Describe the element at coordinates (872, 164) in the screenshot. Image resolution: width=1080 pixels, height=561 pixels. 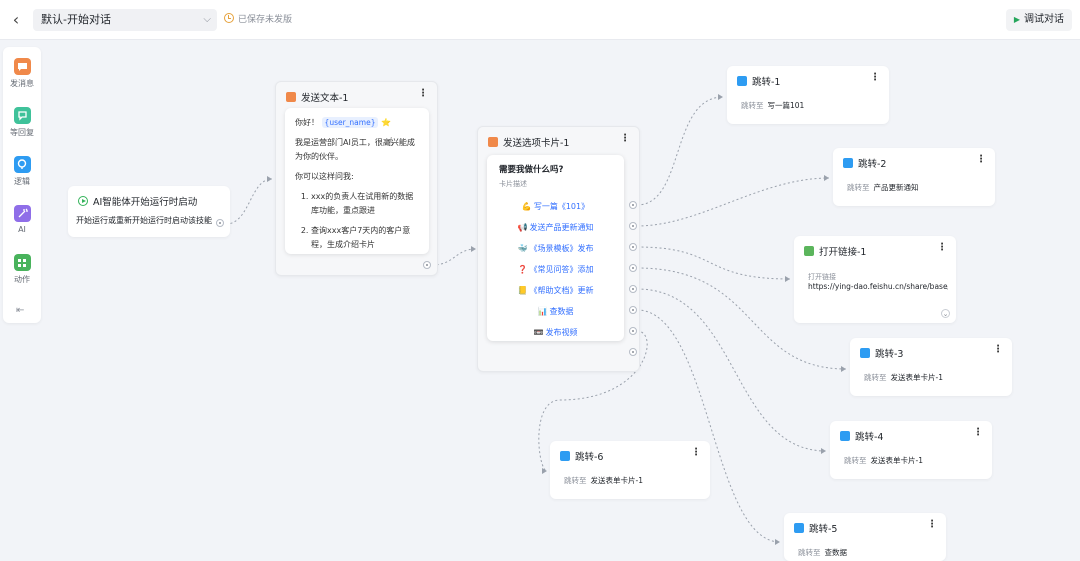
I see `jump-title-text: 跳转-2` at that location.